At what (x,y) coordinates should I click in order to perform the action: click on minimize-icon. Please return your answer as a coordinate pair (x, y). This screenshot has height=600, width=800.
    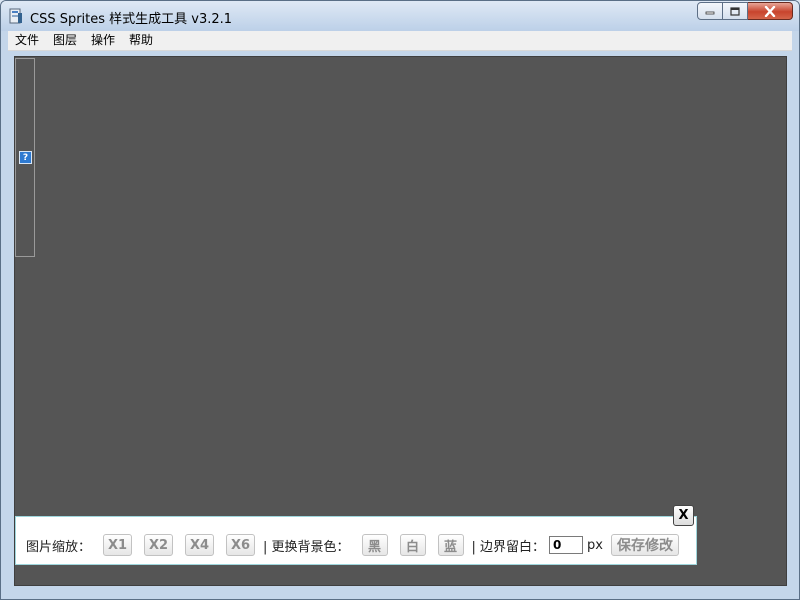
    Looking at the image, I should click on (710, 13).